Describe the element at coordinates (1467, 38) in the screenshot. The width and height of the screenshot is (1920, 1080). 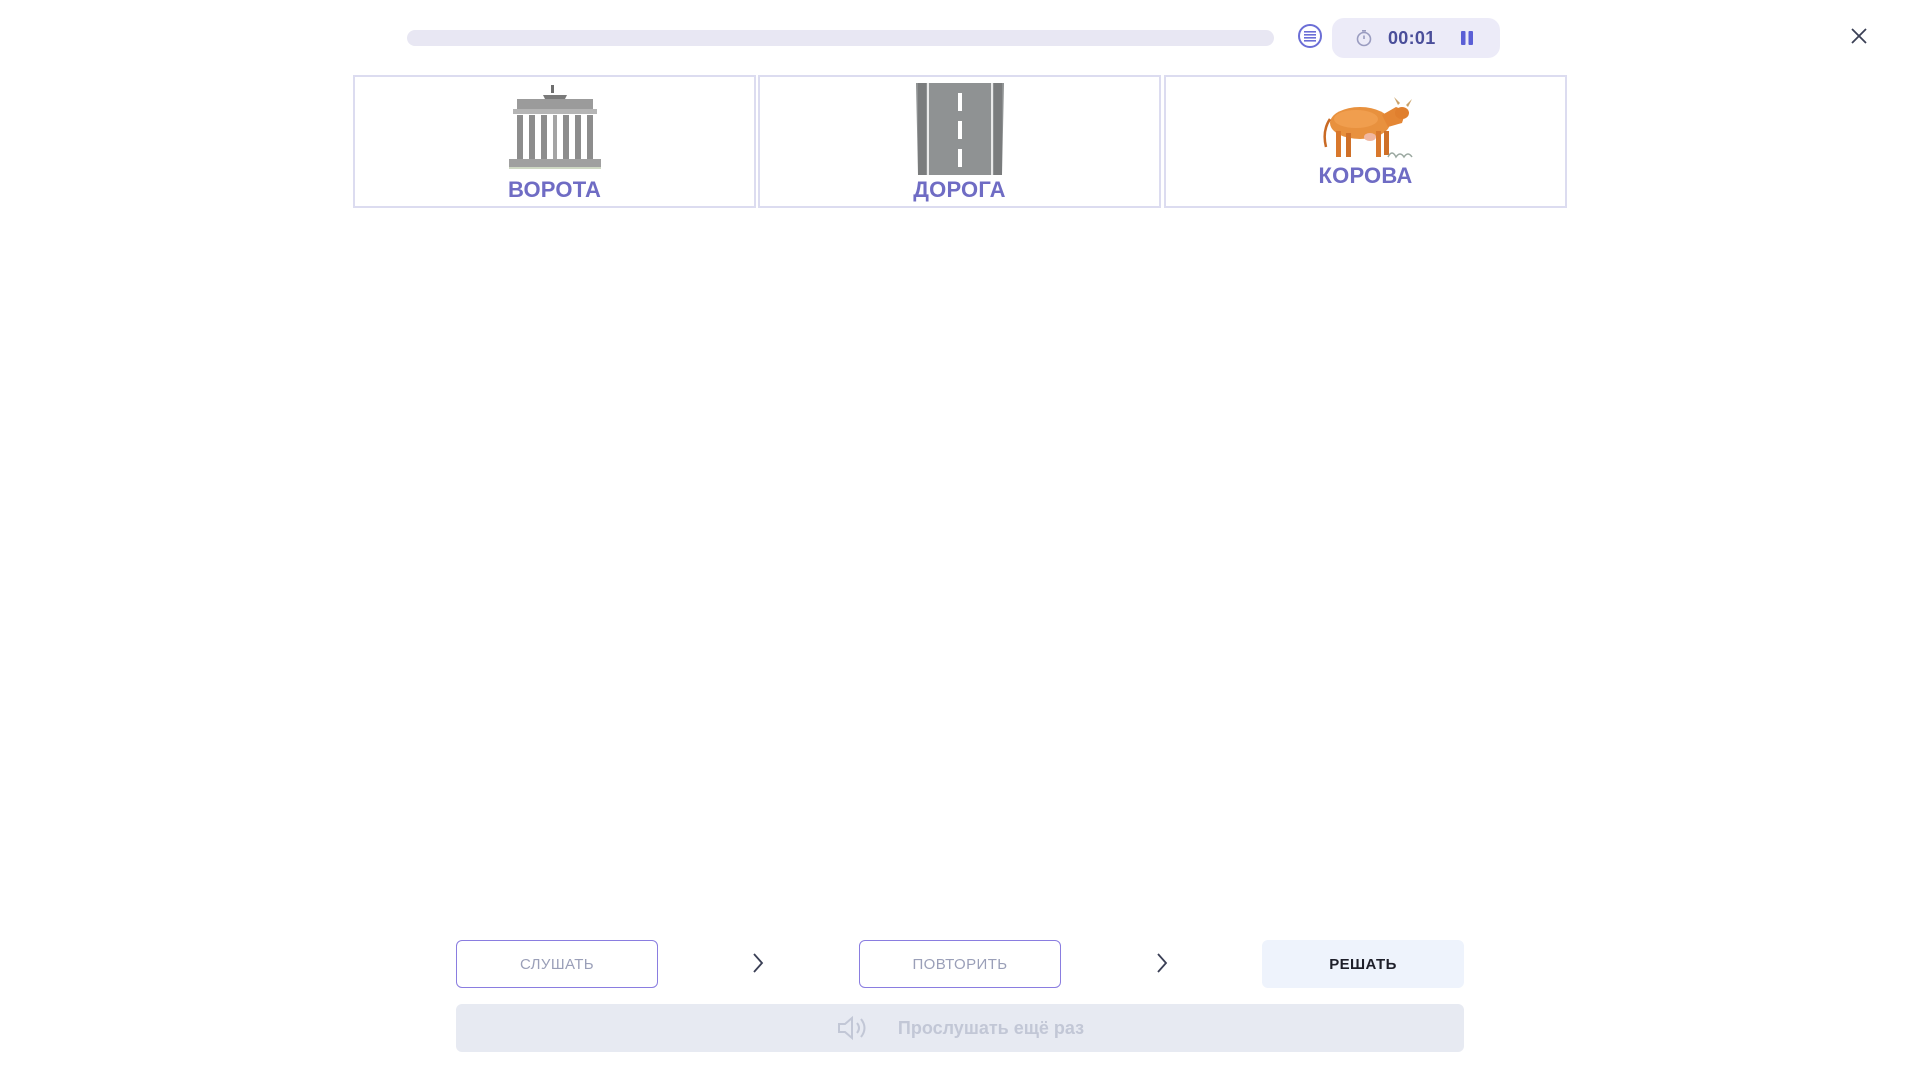
I see `pause-icon` at that location.